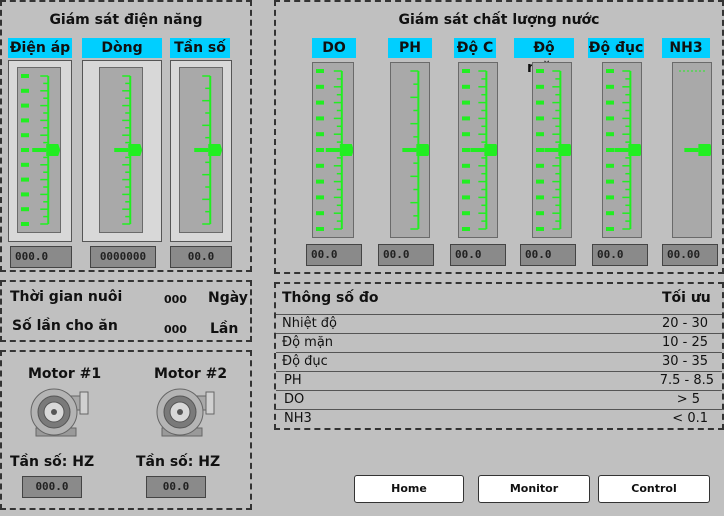 The height and width of the screenshot is (516, 724). Describe the element at coordinates (409, 489) in the screenshot. I see `home-button: Home` at that location.